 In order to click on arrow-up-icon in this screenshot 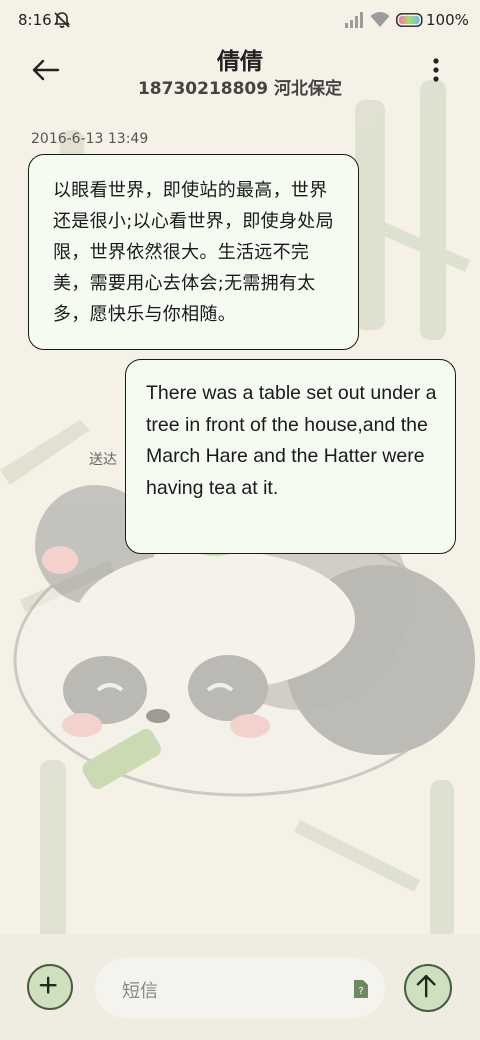, I will do `click(426, 986)`.